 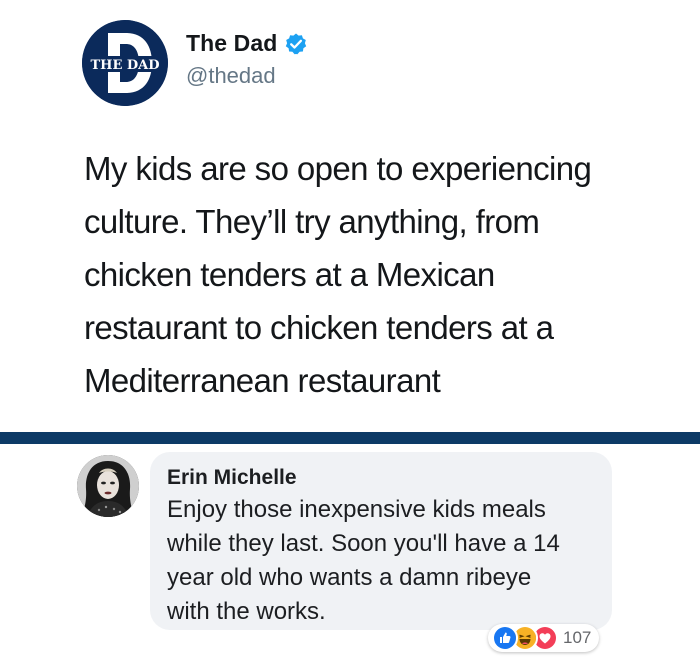 I want to click on comment-text-line: while they last. Soon you'll have a 14, so click(x=363, y=543).